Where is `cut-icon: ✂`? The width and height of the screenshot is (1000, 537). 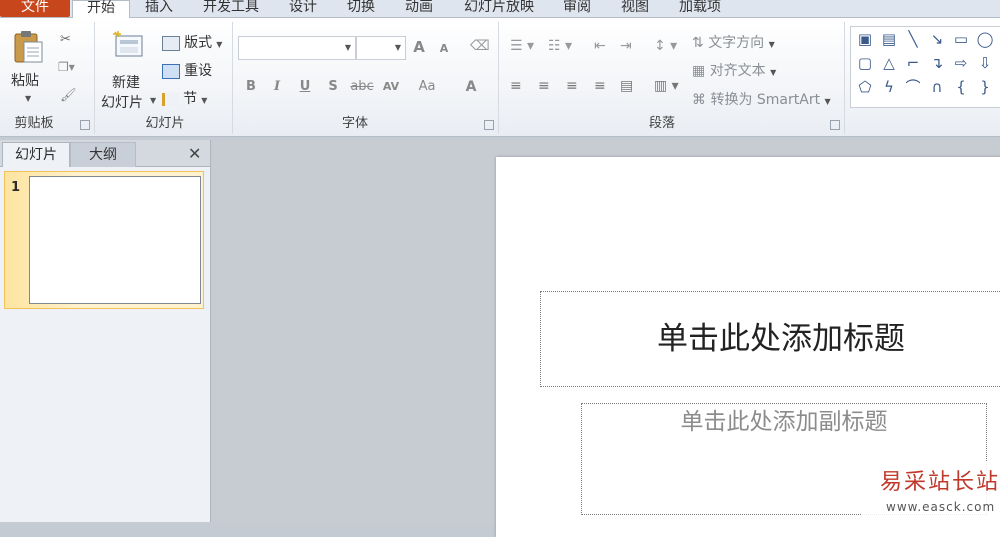 cut-icon: ✂ is located at coordinates (65, 39).